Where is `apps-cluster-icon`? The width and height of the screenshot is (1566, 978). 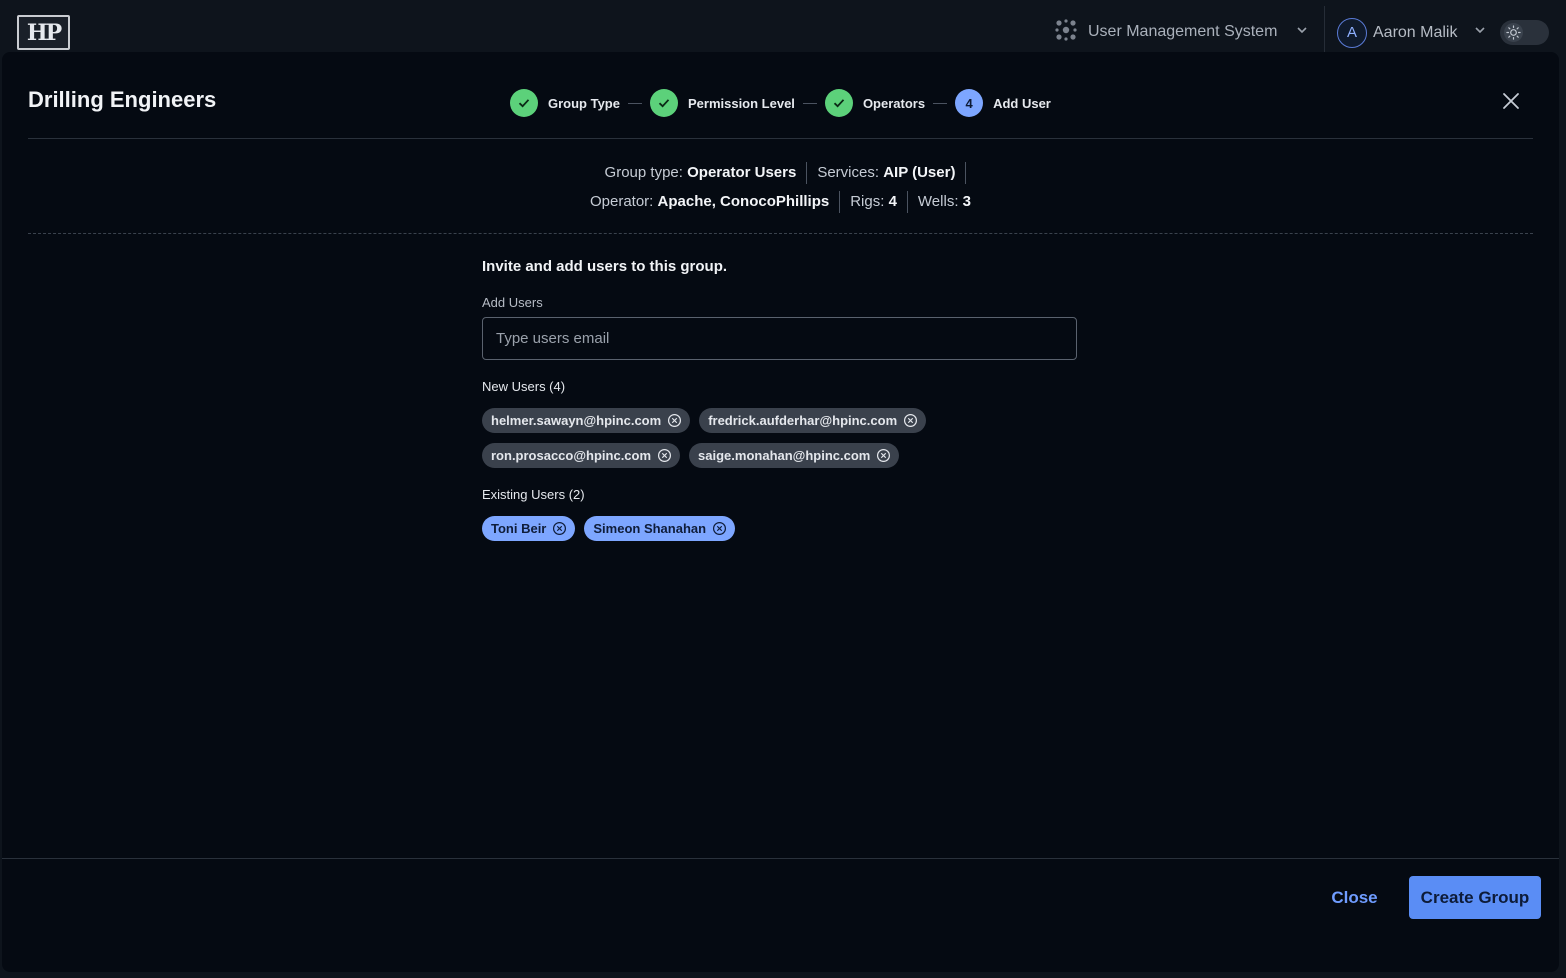 apps-cluster-icon is located at coordinates (1066, 32).